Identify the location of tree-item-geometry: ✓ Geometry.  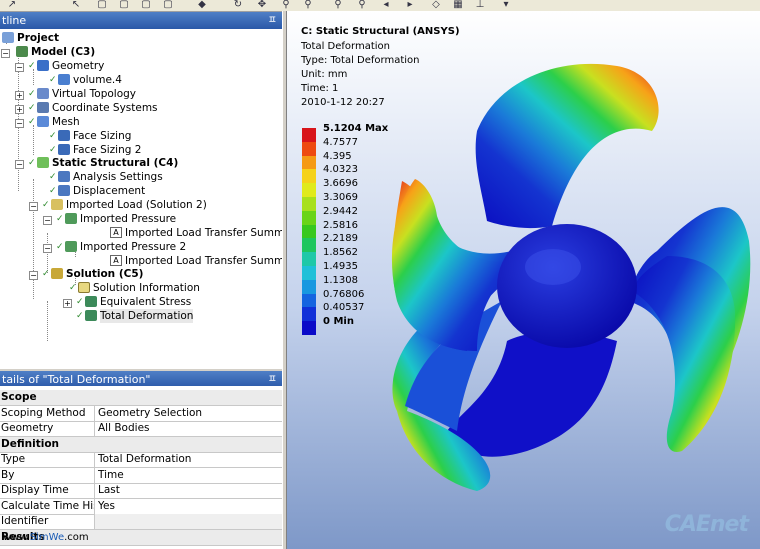
(66, 66).